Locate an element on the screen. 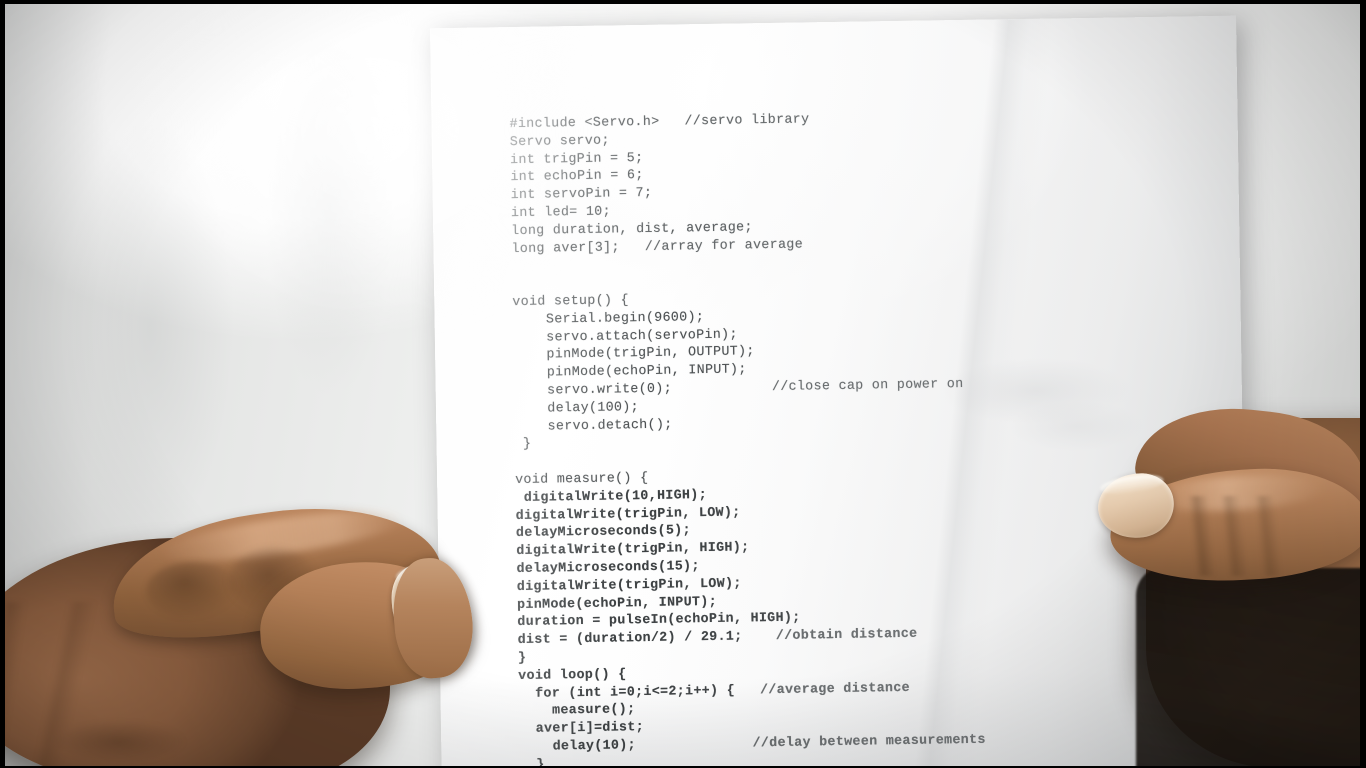 Image resolution: width=1366 pixels, height=768 pixels. code-comment: //average distance is located at coordinates (835, 688).